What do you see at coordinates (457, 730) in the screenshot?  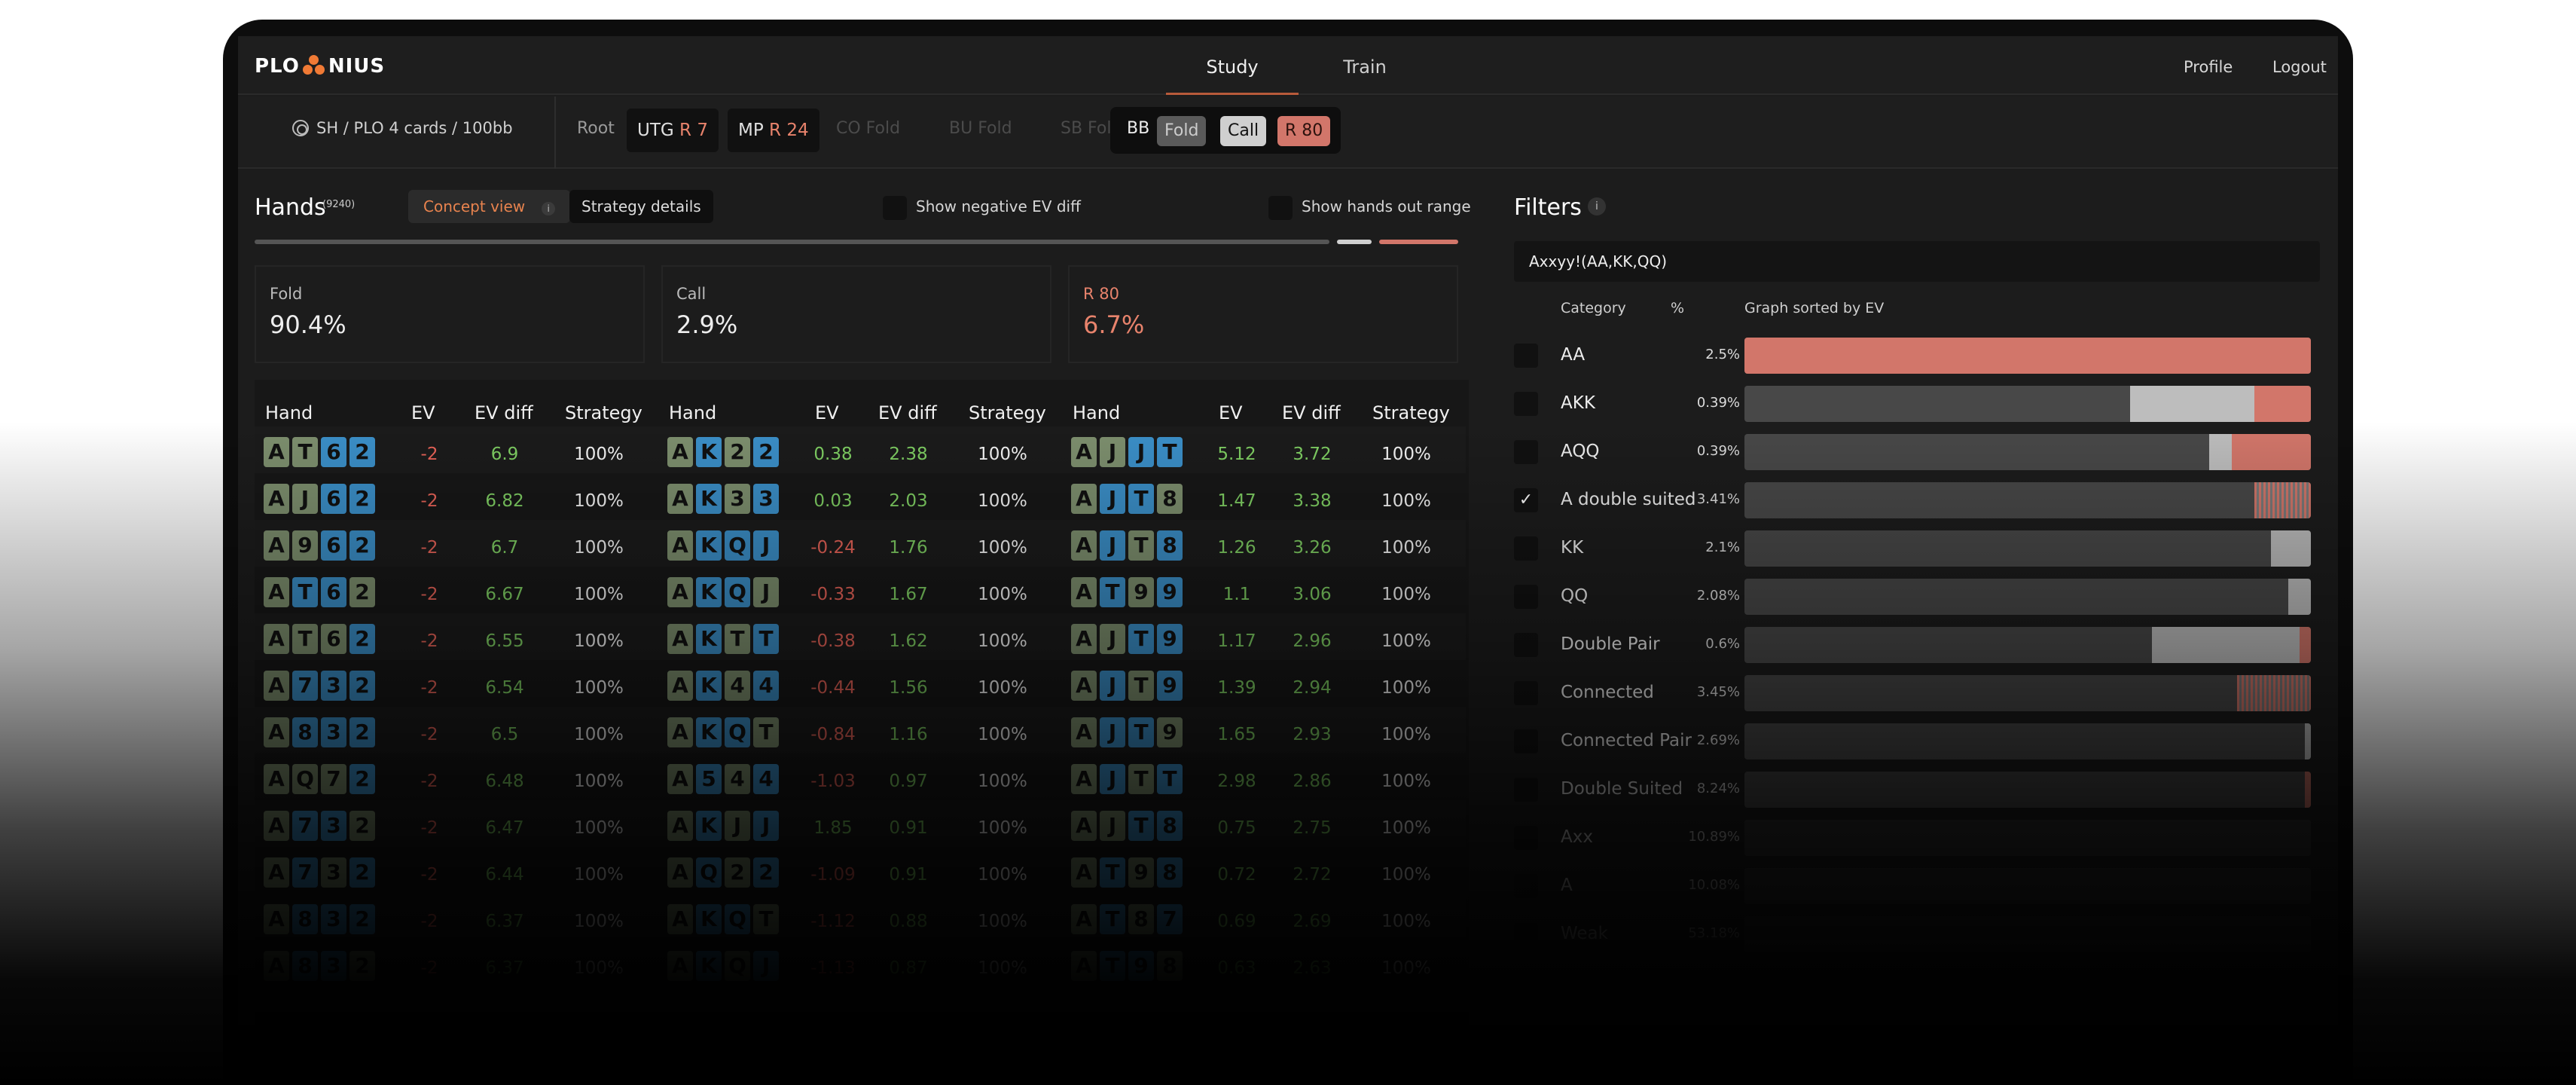 I see `table-row: A 8 3 2 -2 6.5 100%` at bounding box center [457, 730].